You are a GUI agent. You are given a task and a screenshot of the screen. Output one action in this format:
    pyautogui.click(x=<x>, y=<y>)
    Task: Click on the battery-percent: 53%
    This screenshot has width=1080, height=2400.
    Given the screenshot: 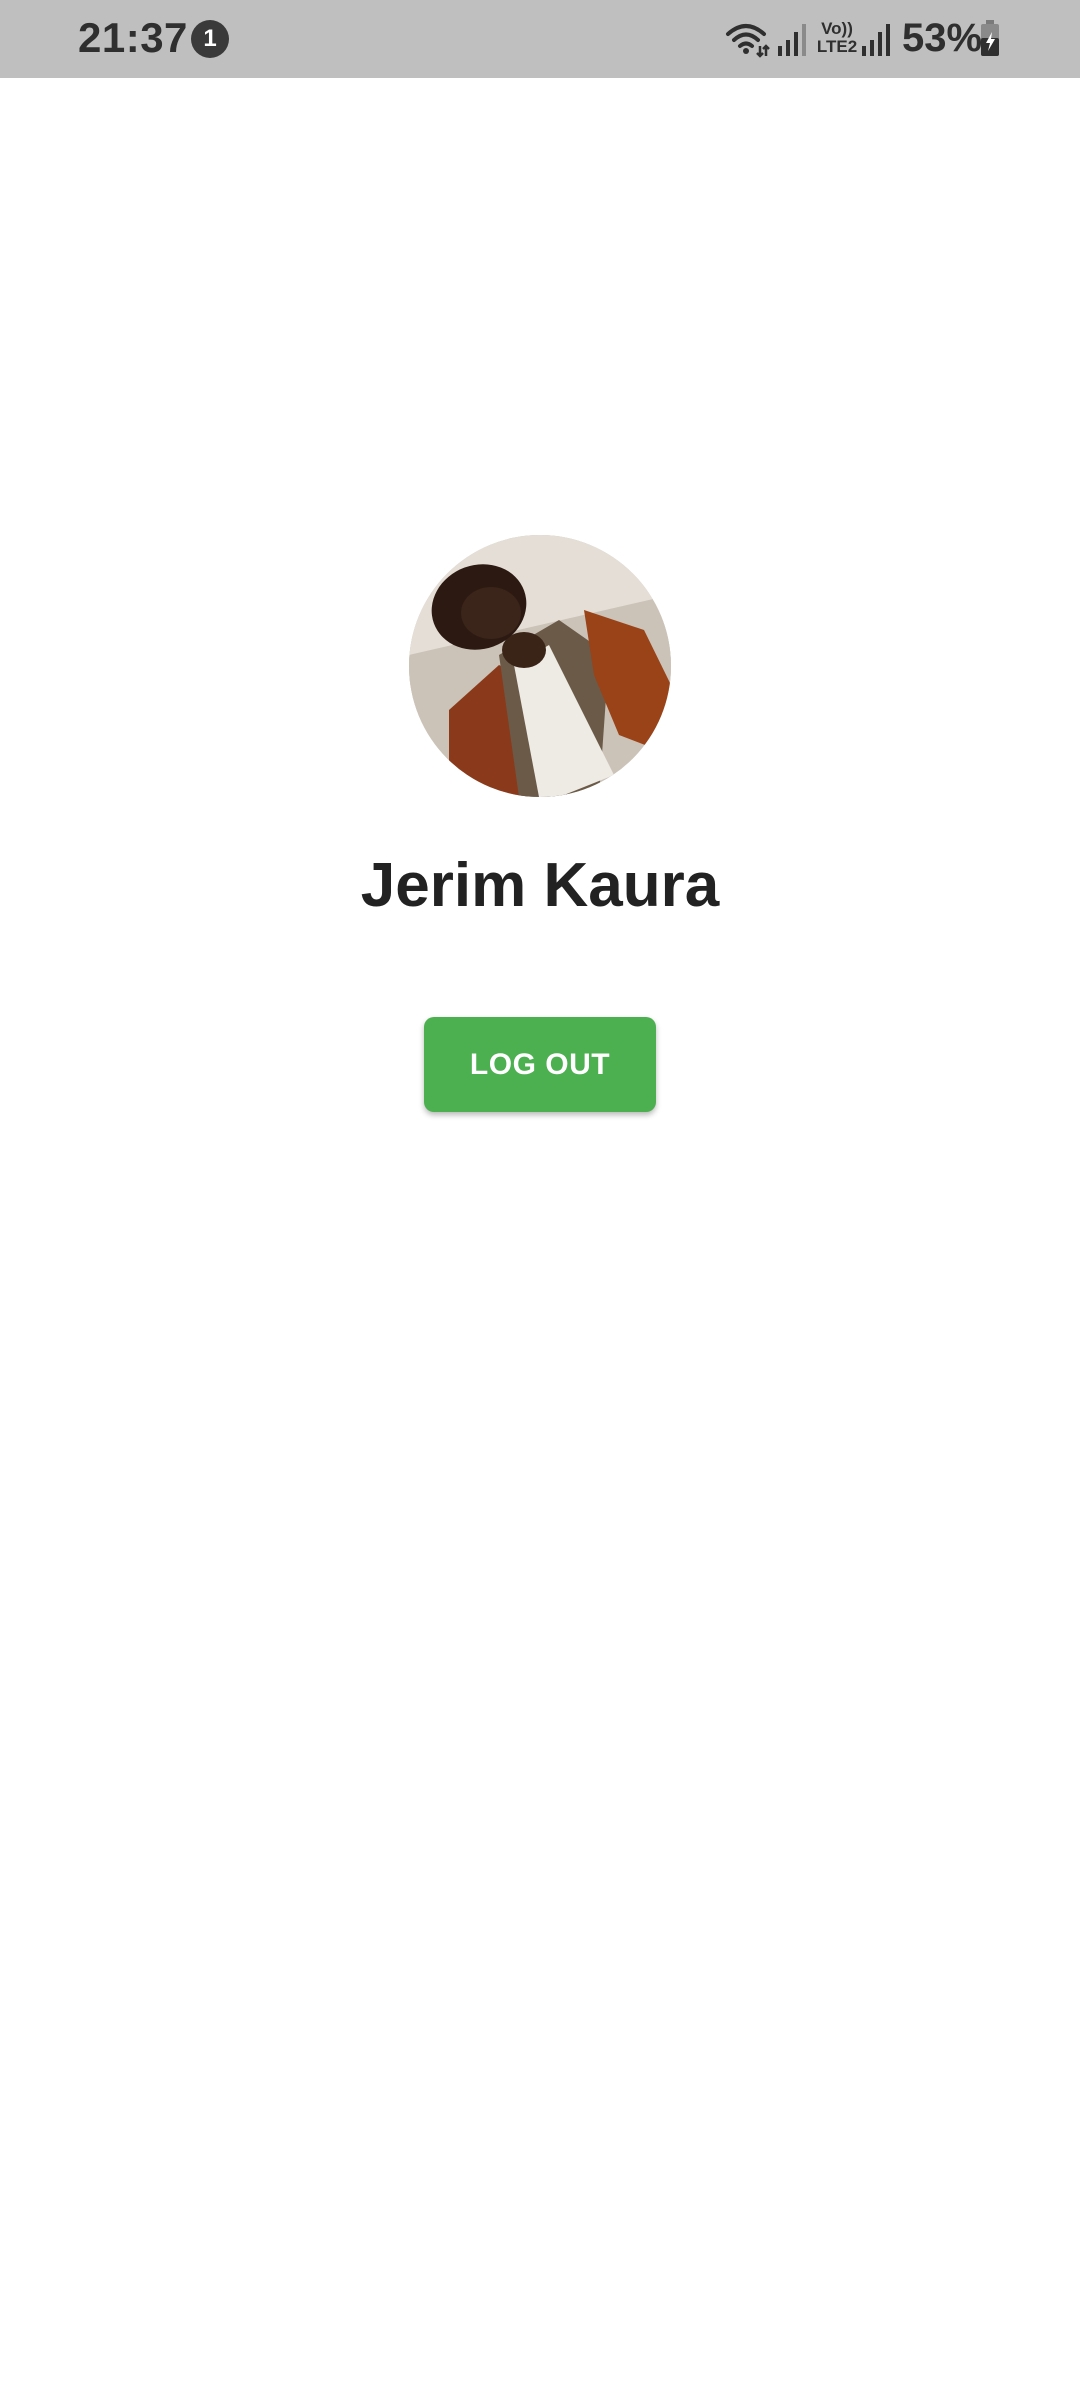 What is the action you would take?
    pyautogui.click(x=942, y=38)
    